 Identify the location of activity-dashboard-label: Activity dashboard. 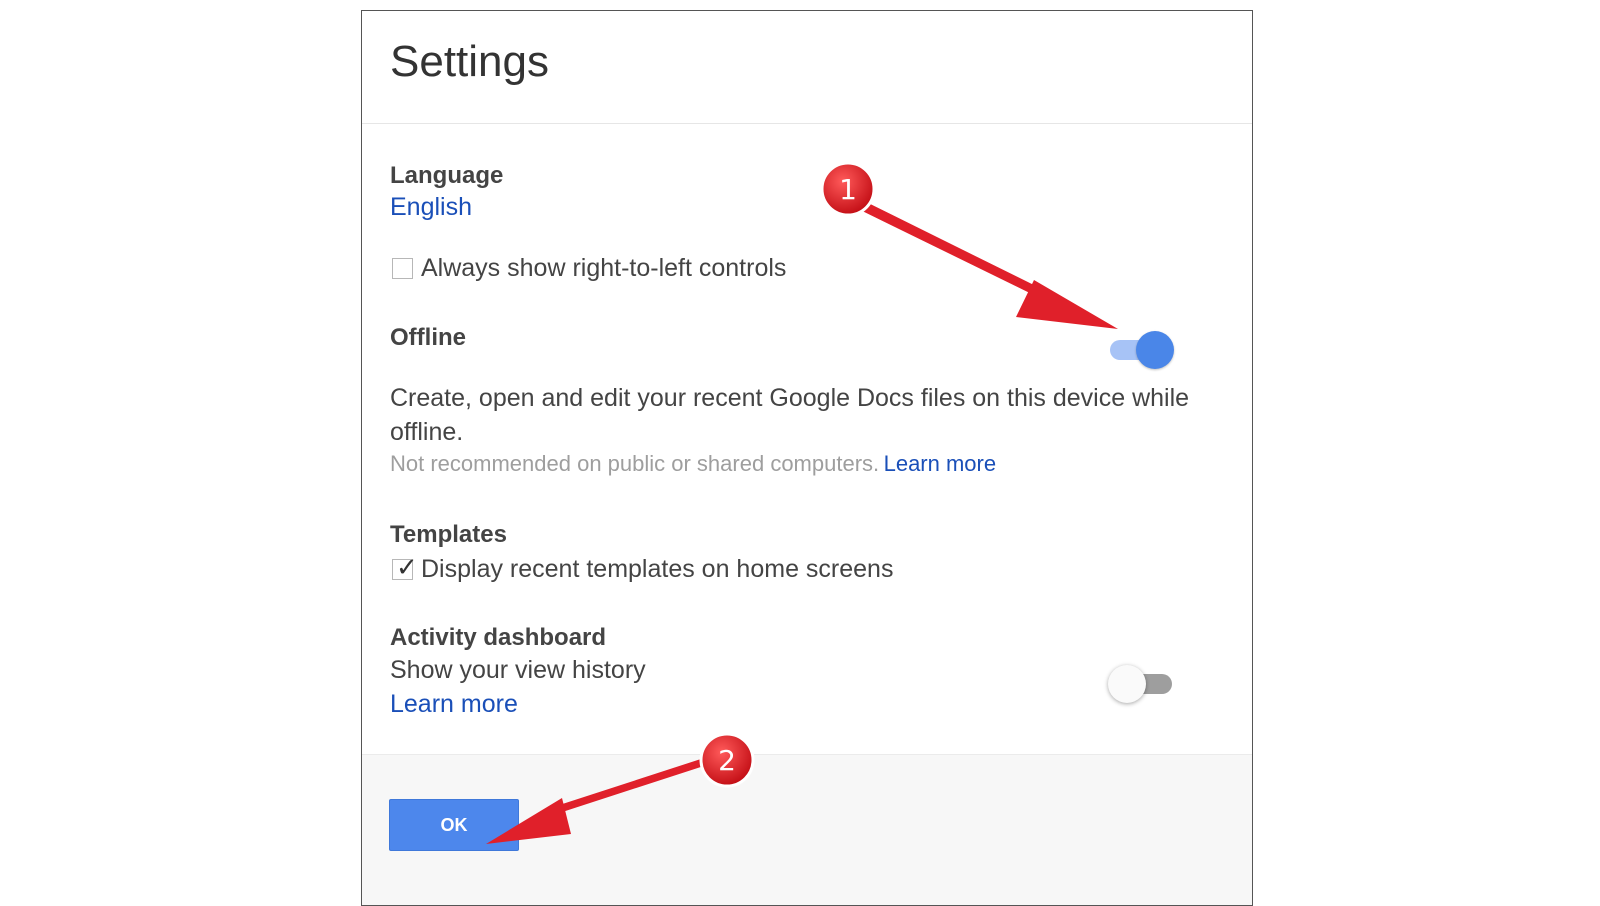
(498, 637).